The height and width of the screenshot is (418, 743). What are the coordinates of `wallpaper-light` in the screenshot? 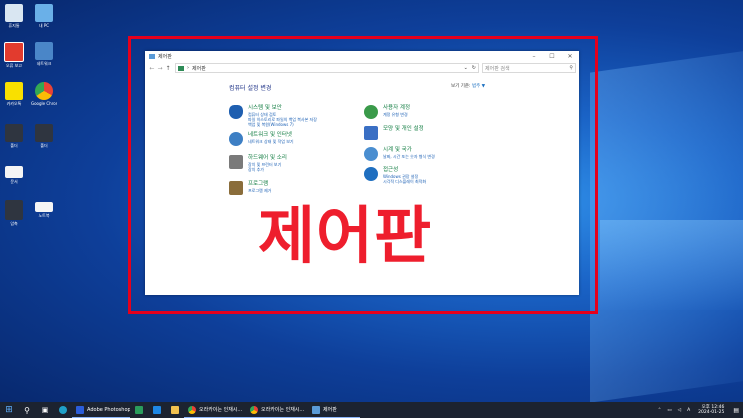 It's located at (671, 265).